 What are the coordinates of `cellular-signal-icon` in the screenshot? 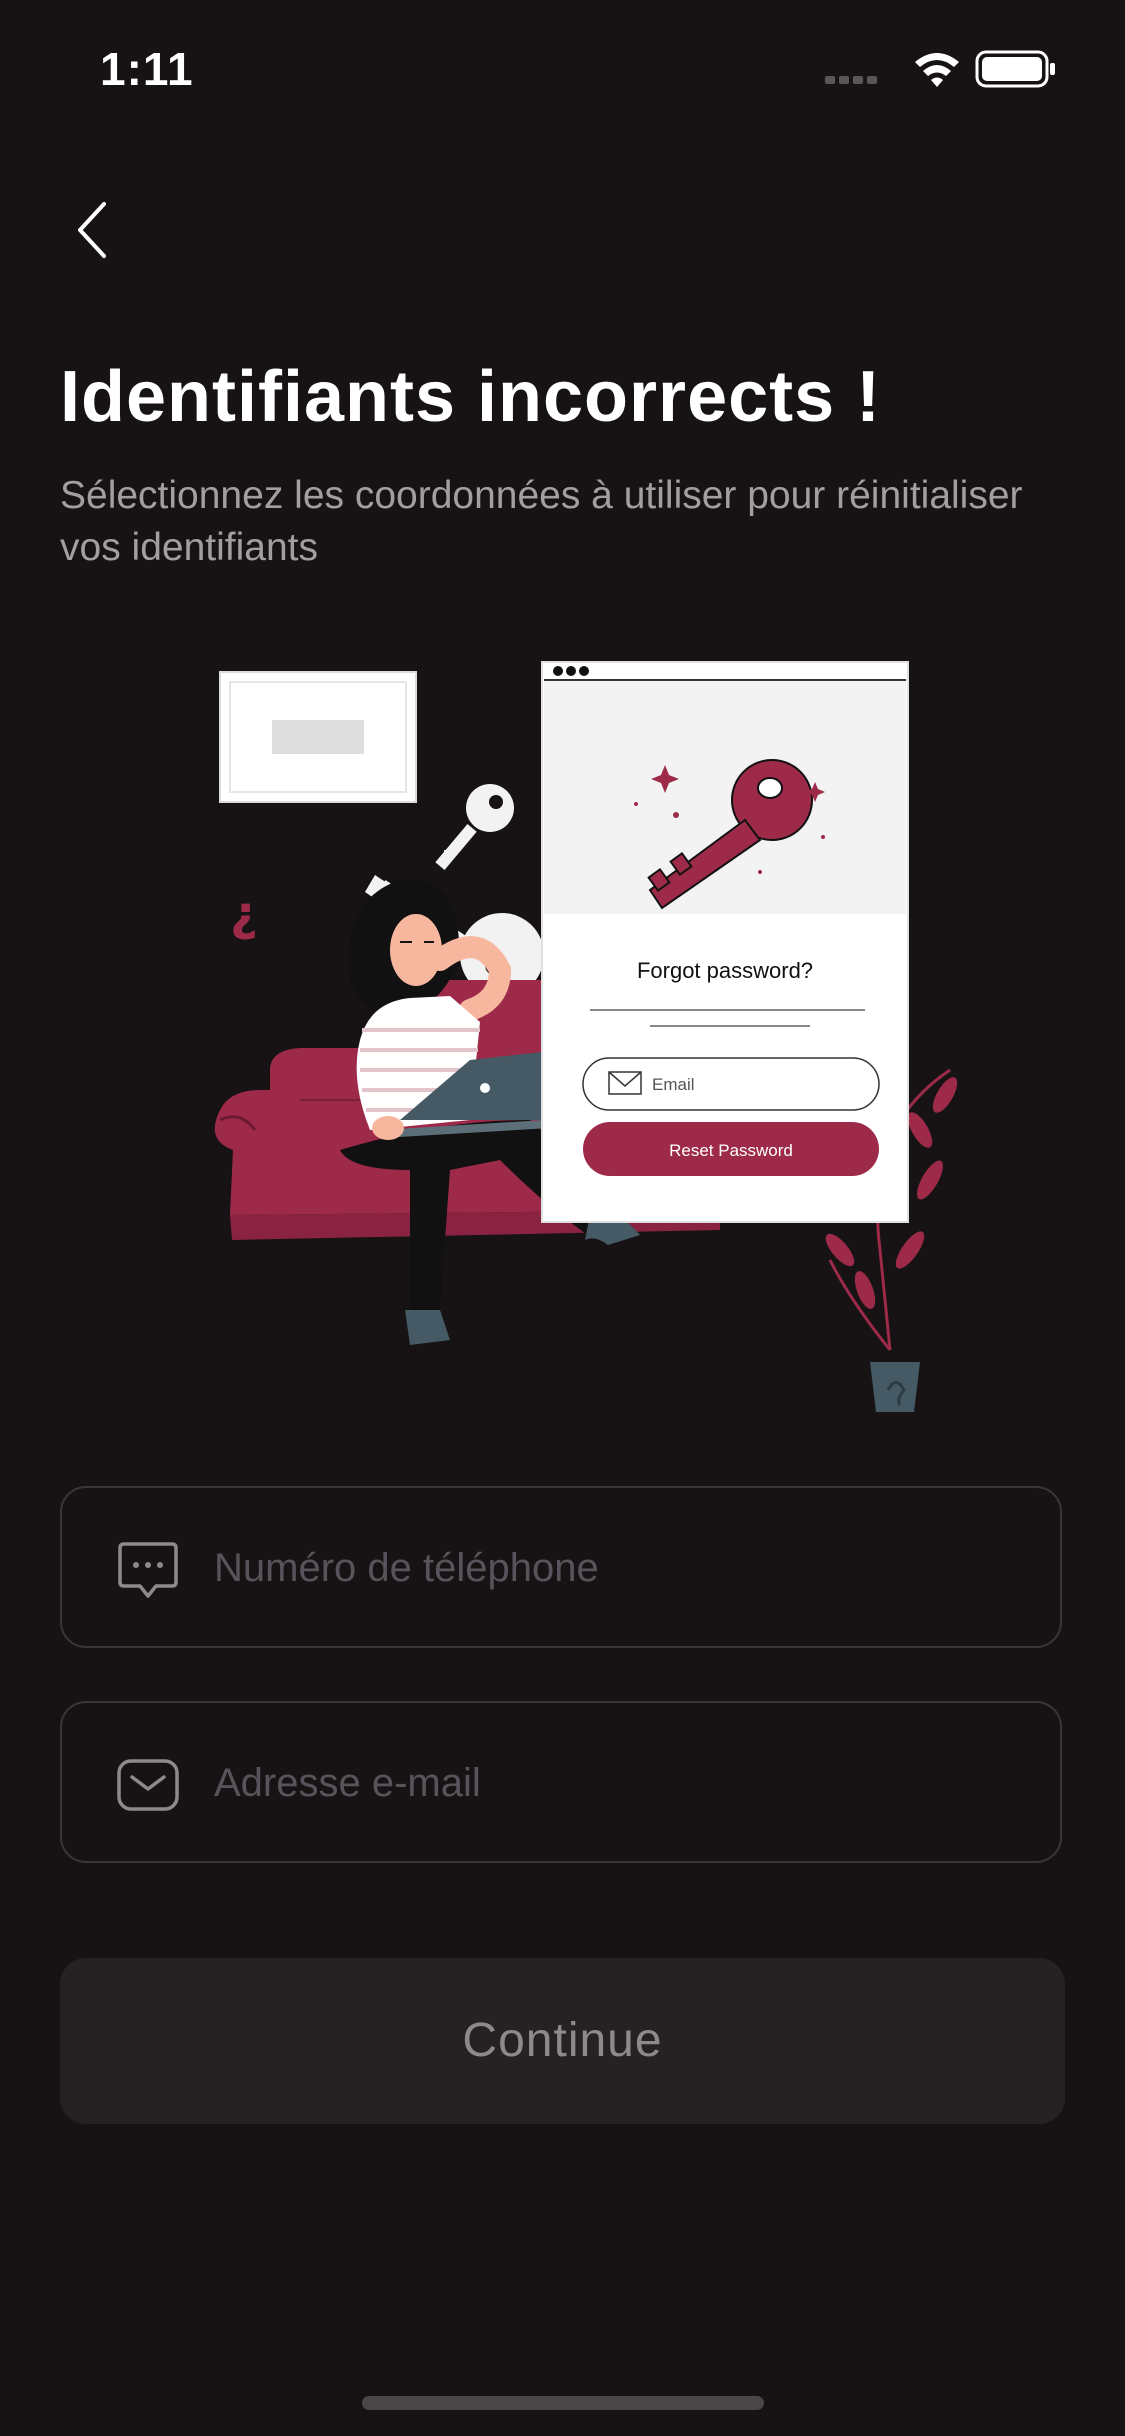 It's located at (851, 80).